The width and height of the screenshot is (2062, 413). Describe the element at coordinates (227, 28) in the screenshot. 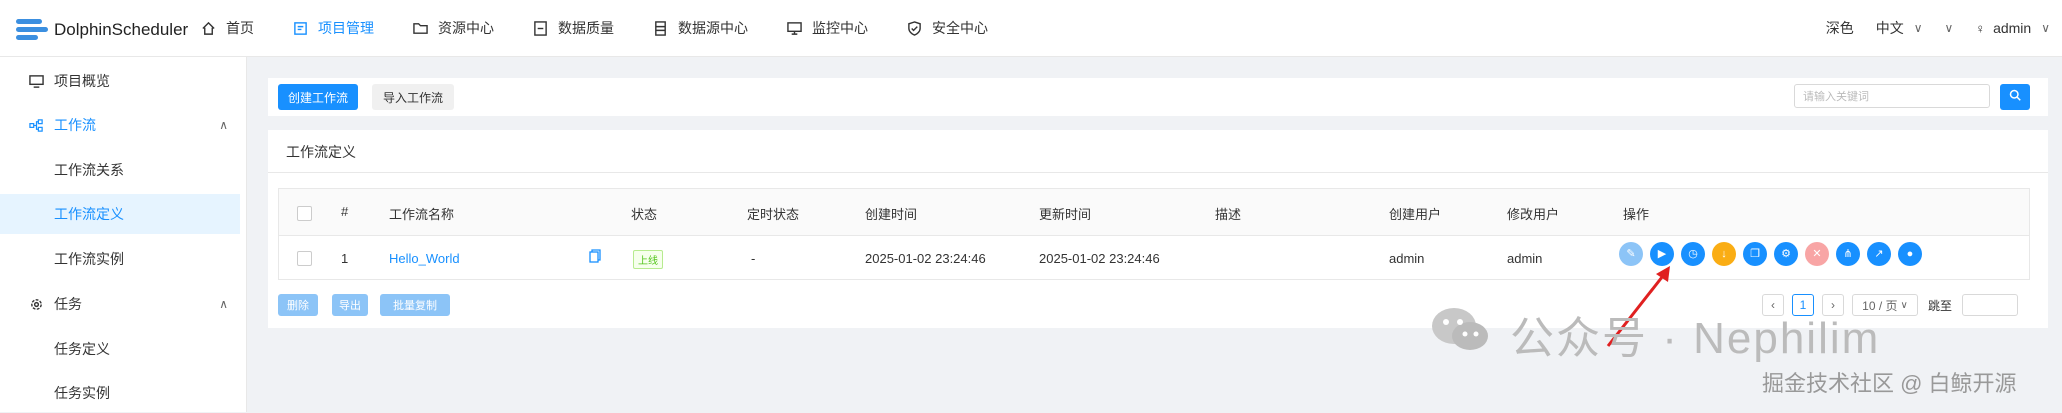

I see `nav-home: 首页` at that location.